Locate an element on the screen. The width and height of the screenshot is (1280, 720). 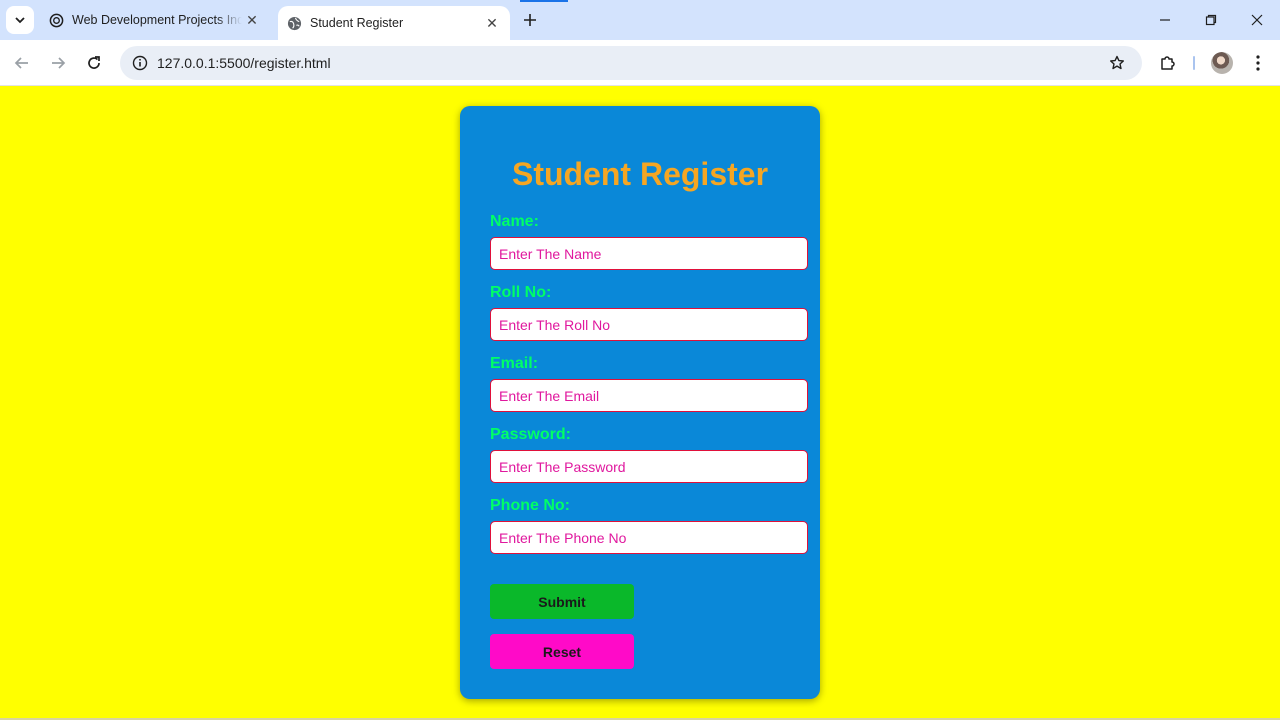
reload-icon is located at coordinates (94, 62).